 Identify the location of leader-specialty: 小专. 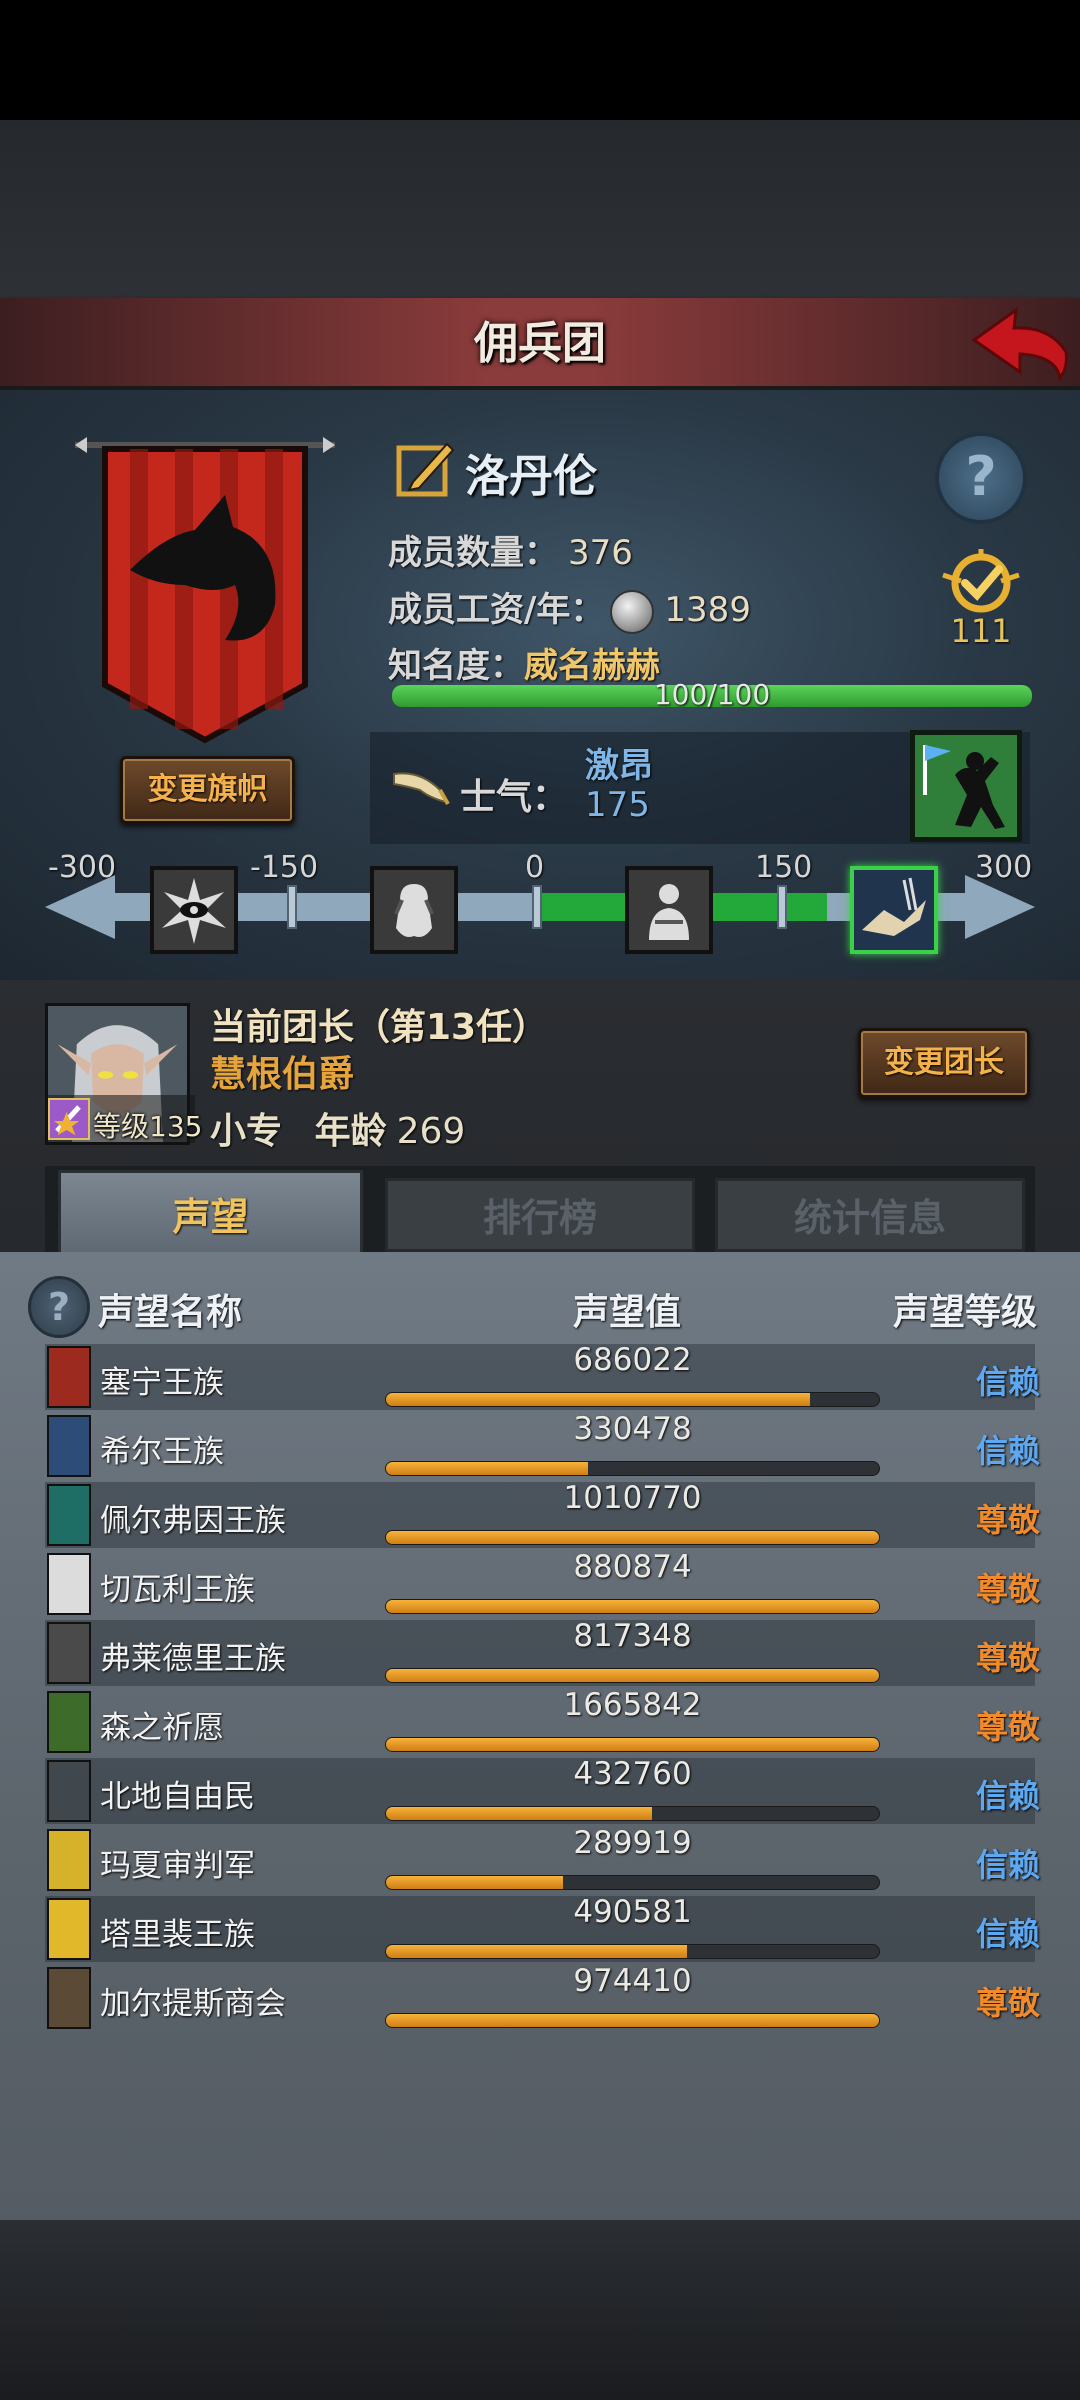
(246, 1131).